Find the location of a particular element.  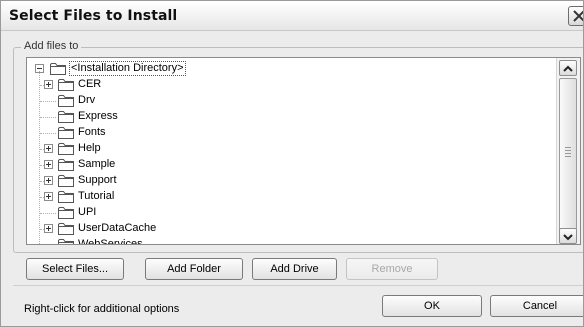

scroll-grip-icon is located at coordinates (568, 153).